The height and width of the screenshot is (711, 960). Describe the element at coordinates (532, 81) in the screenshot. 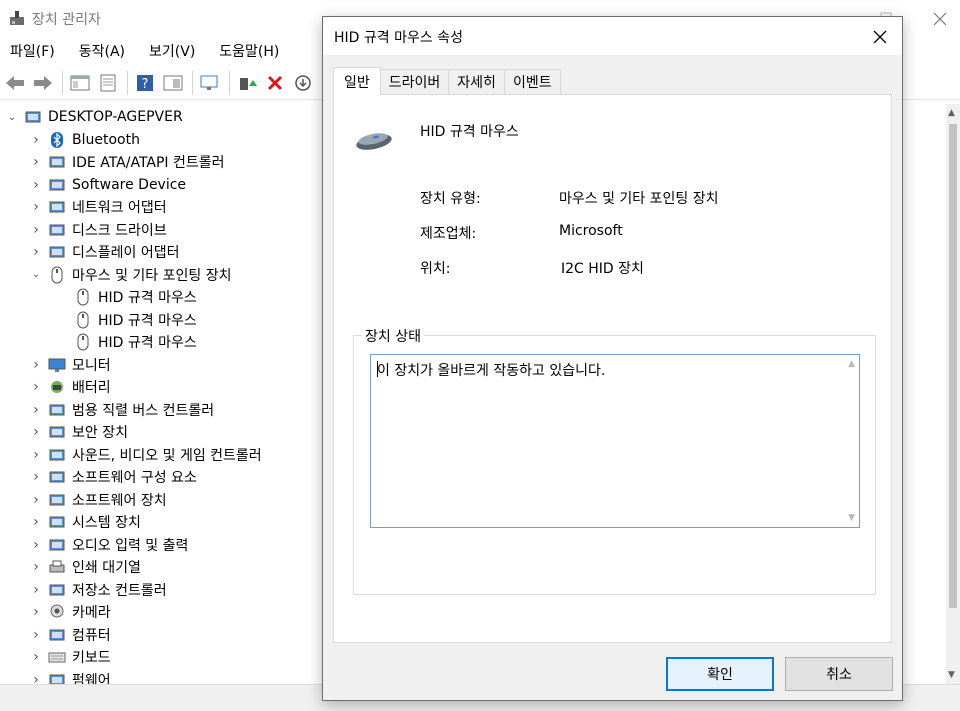

I see `tab-events: 이벤트` at that location.